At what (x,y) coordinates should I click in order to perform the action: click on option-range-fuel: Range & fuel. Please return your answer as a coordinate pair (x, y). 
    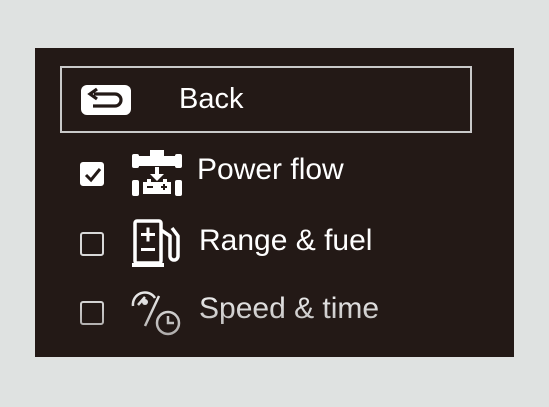
    Looking at the image, I should click on (274, 246).